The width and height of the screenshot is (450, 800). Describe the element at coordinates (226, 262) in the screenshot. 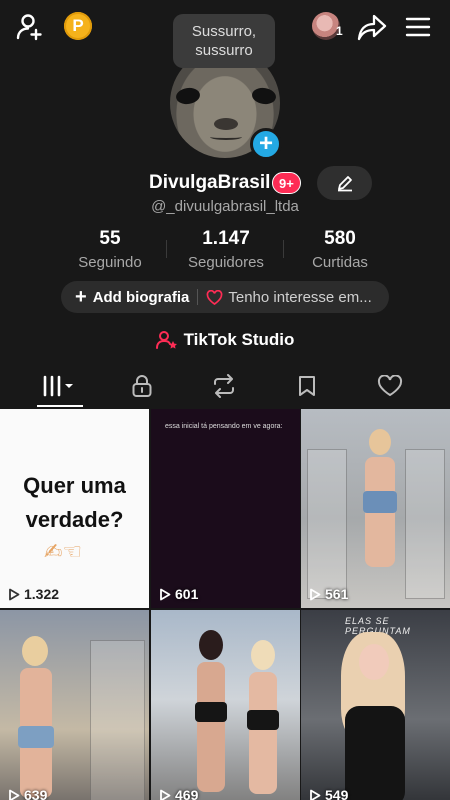

I see `stat-label: Seguidores` at that location.